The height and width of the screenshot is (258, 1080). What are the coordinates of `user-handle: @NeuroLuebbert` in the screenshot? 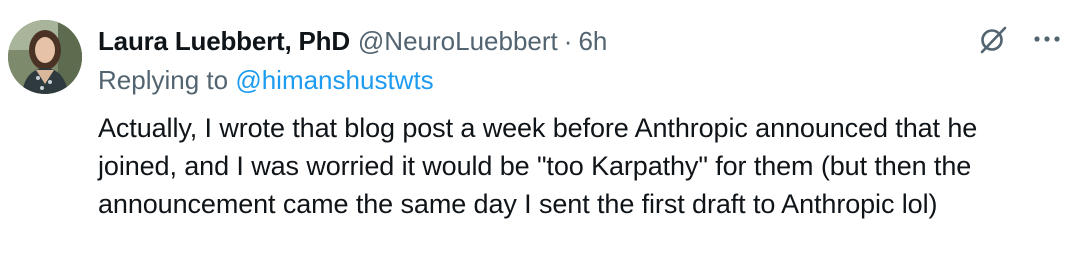 It's located at (458, 41).